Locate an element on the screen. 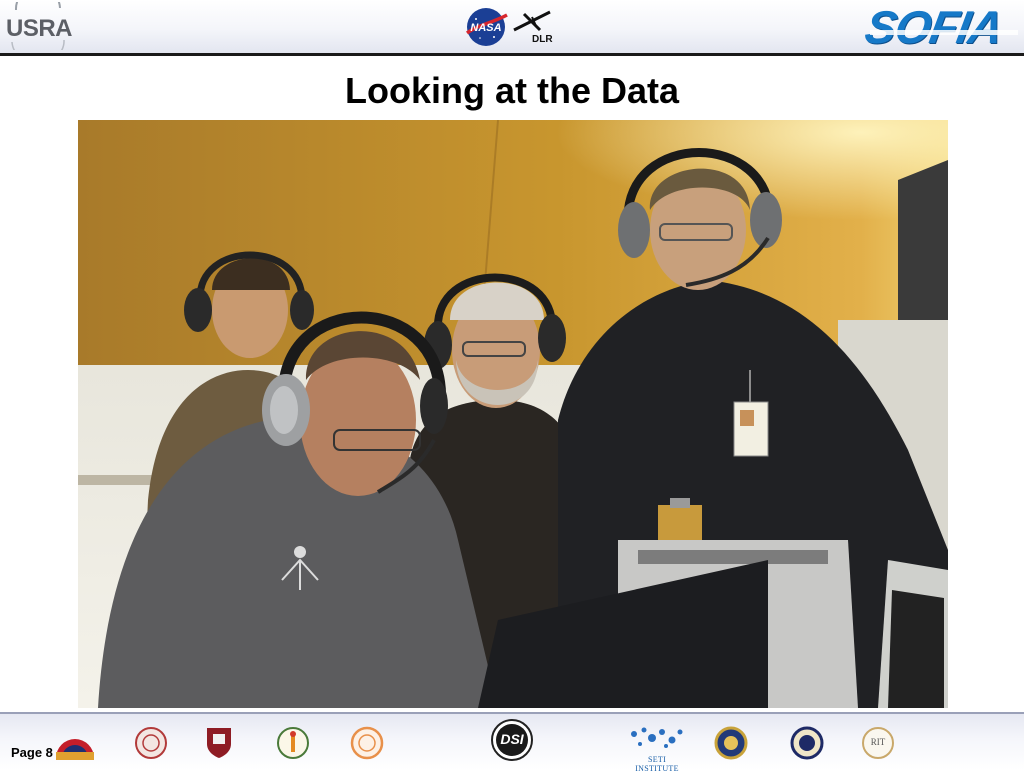 The image size is (1024, 773). seti-institute-logo: SETI INSTITUTE is located at coordinates (657, 748).